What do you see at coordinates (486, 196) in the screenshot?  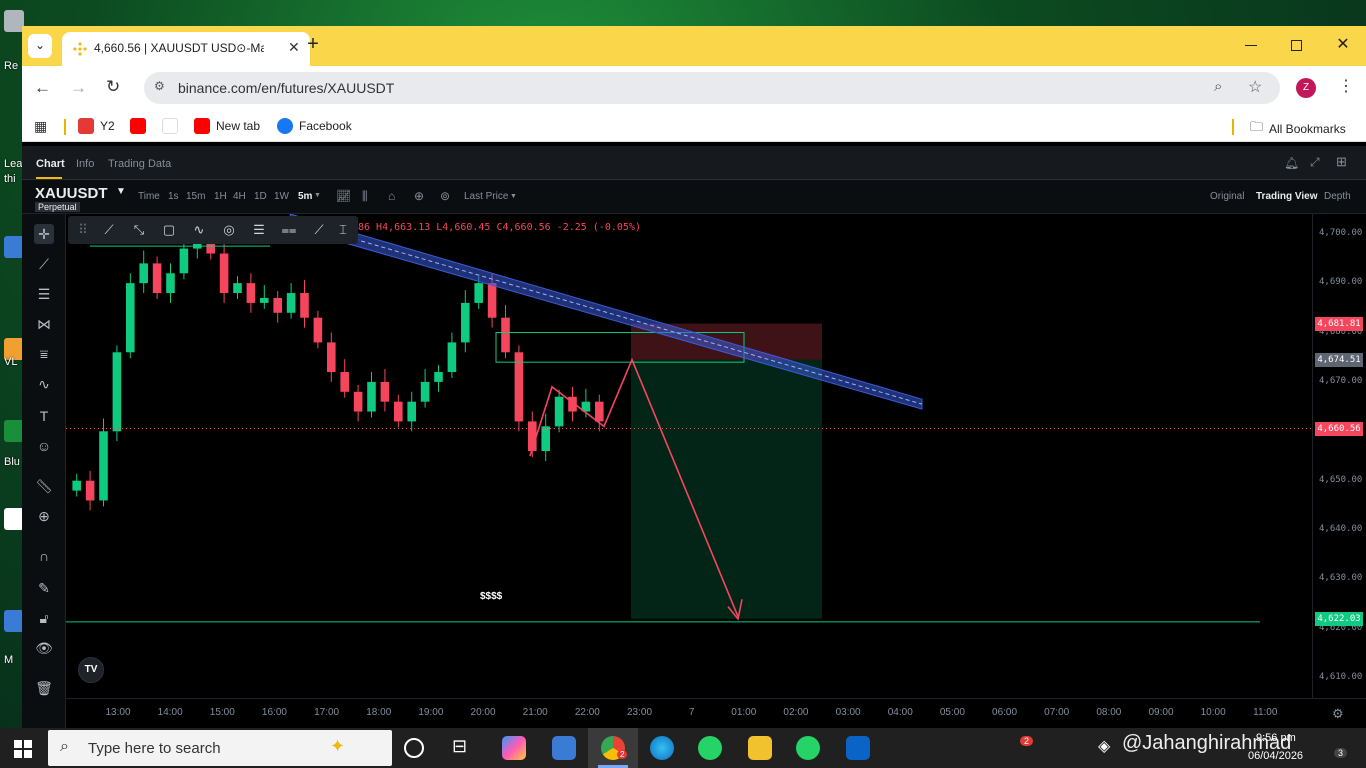 I see `price-type-select: Last Price` at bounding box center [486, 196].